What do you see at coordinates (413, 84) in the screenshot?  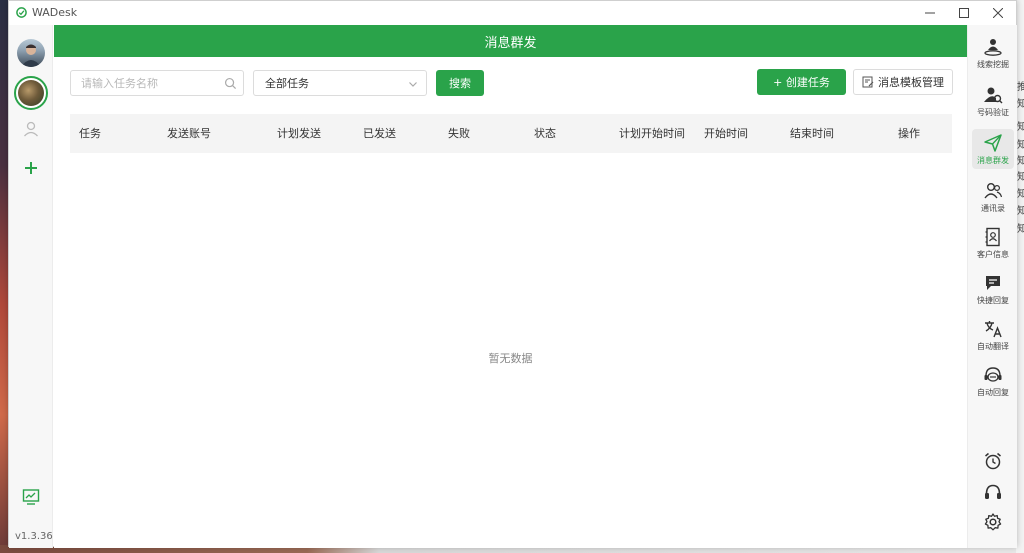 I see `chevron-down-icon` at bounding box center [413, 84].